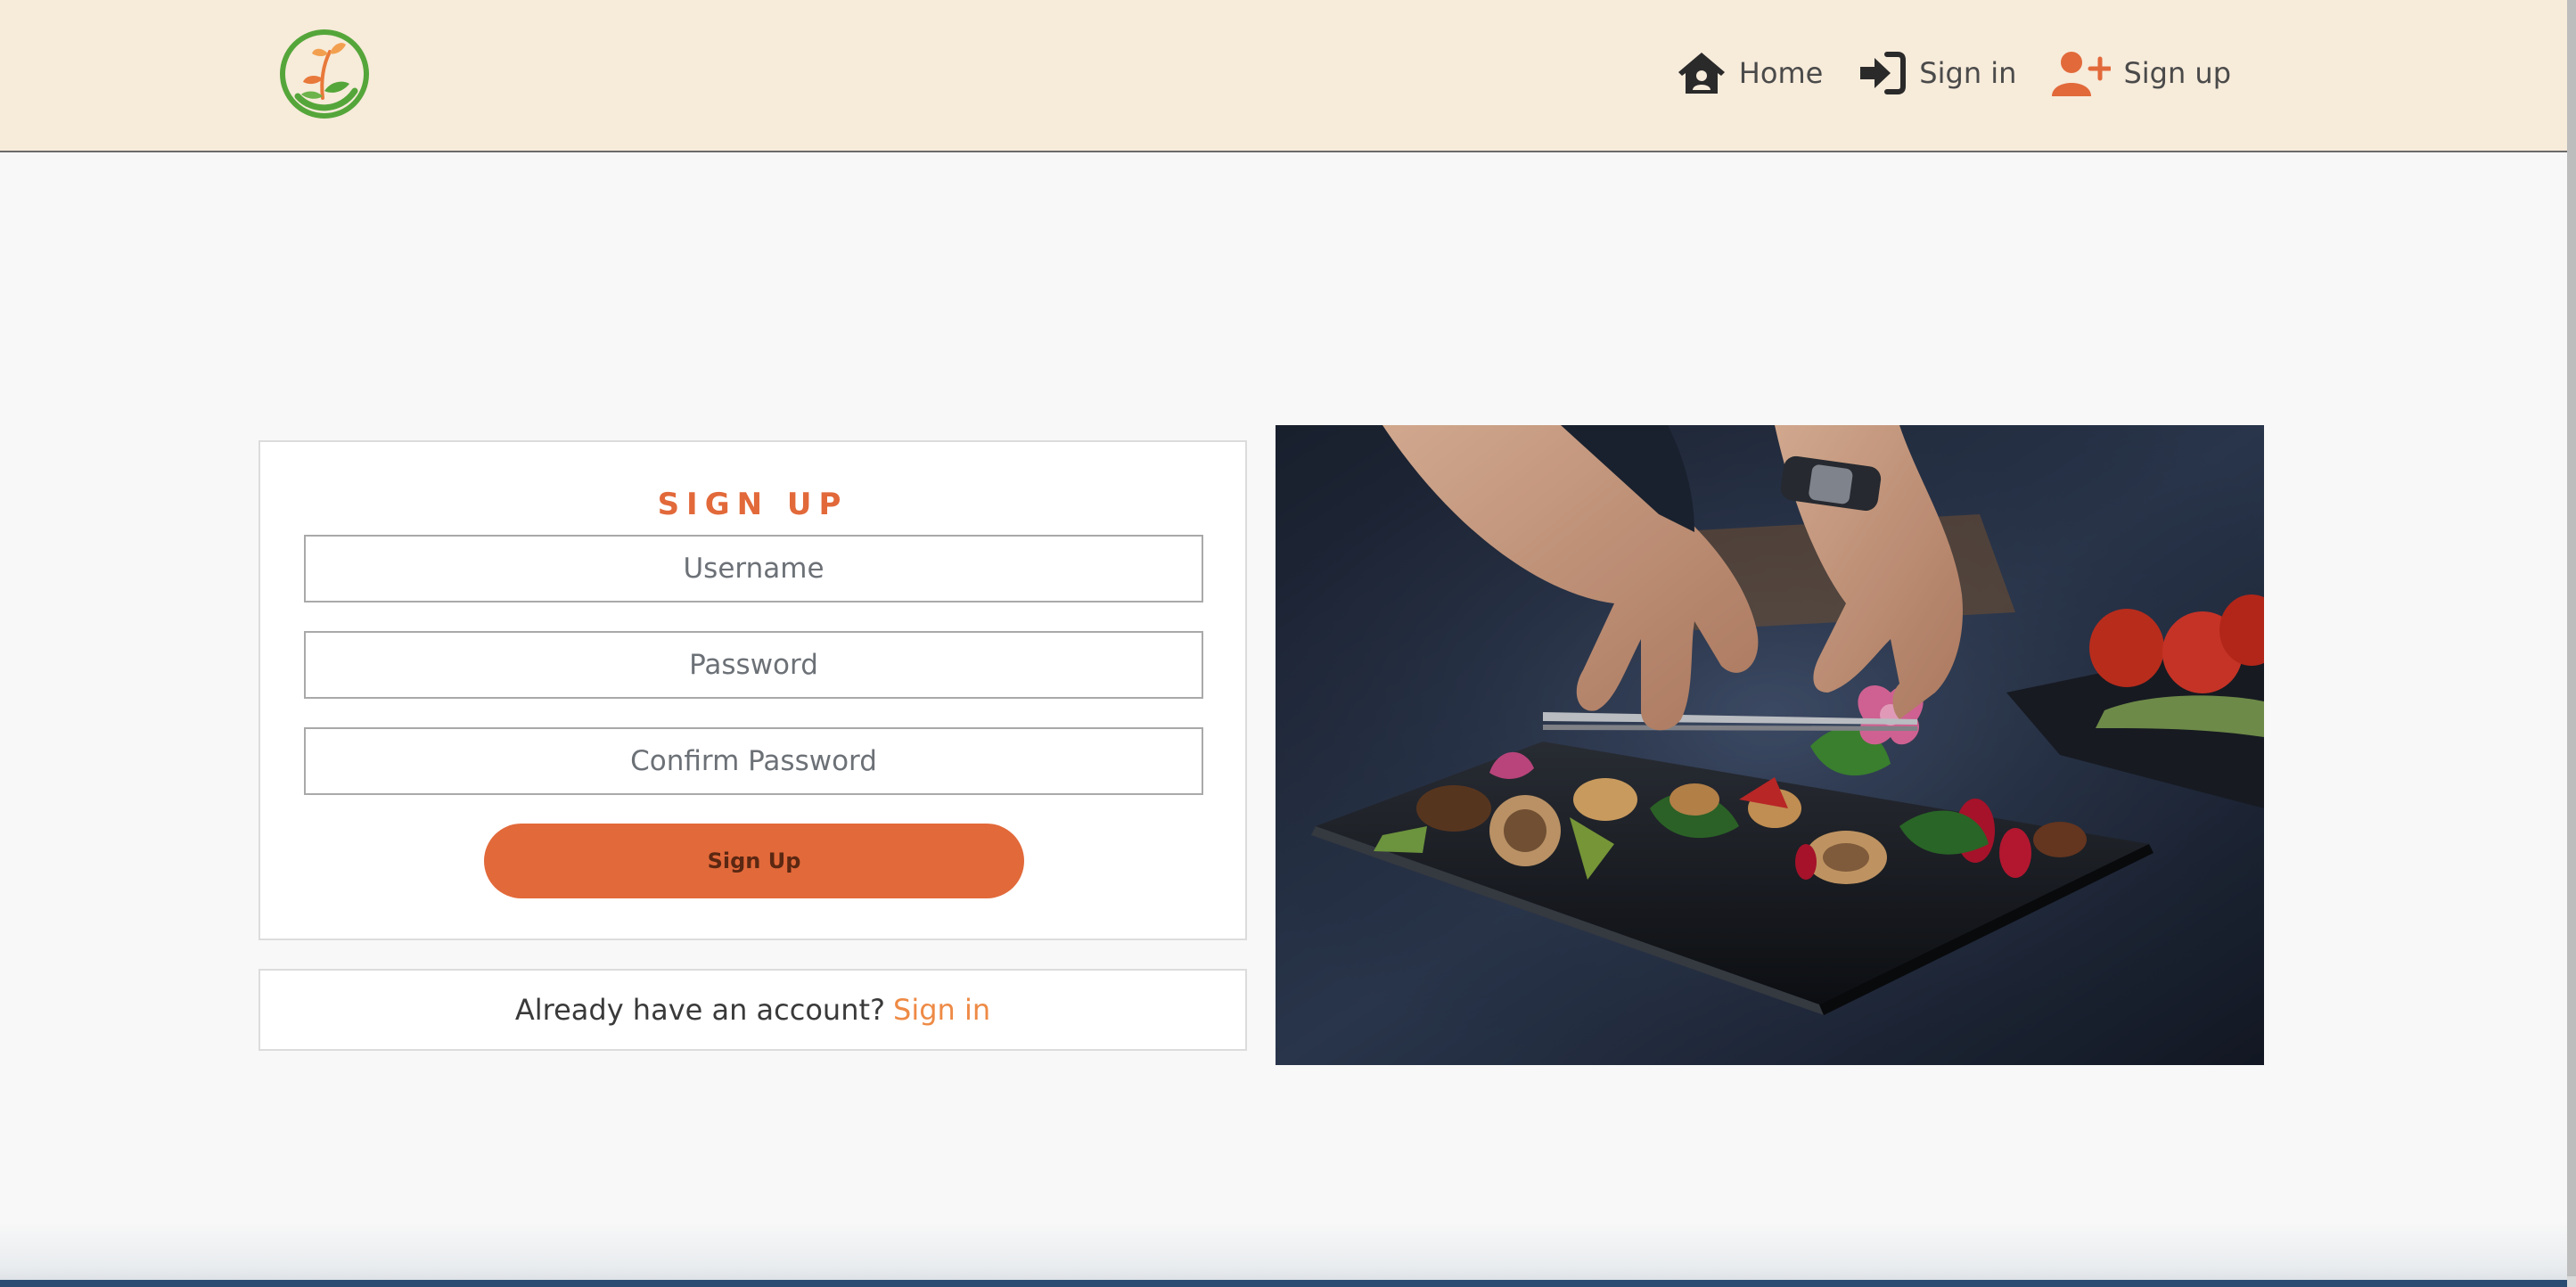  What do you see at coordinates (1884, 73) in the screenshot?
I see `sign-in-arrow-icon` at bounding box center [1884, 73].